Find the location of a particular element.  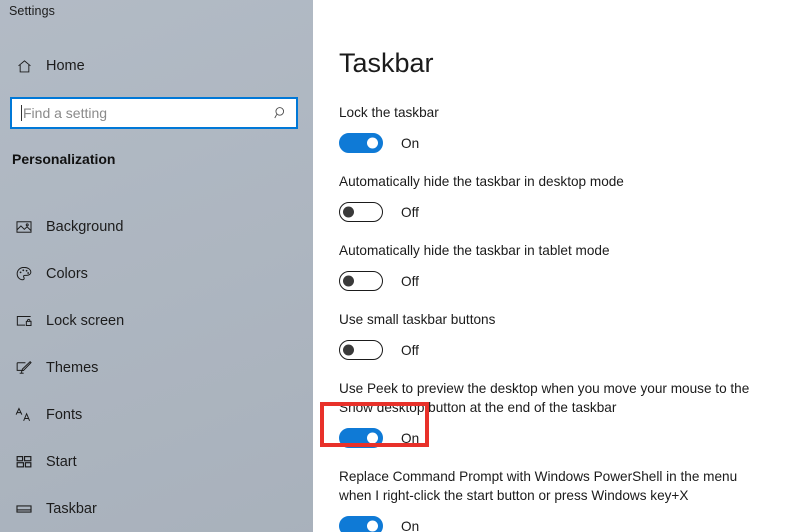

fonts-icon is located at coordinates (24, 415).